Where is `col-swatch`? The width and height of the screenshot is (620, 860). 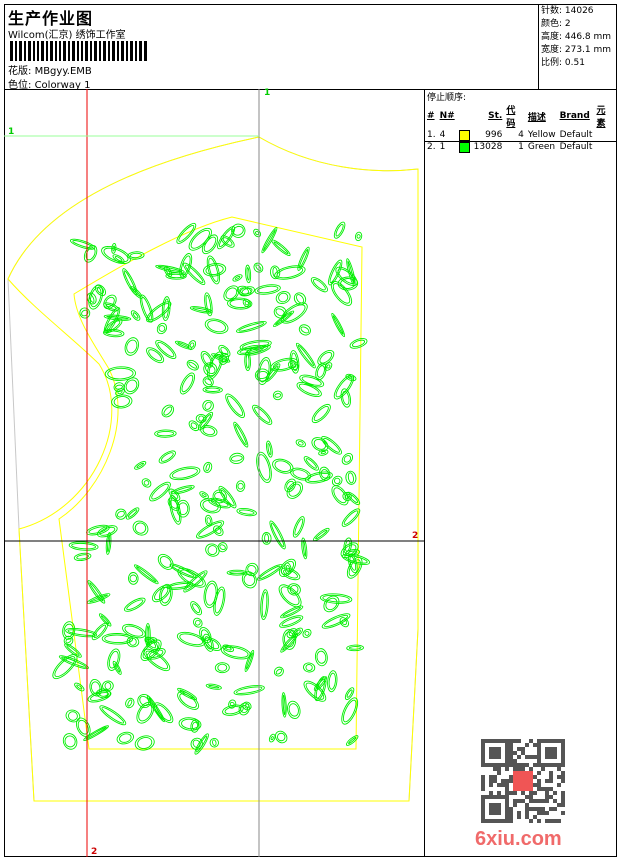 col-swatch is located at coordinates (465, 116).